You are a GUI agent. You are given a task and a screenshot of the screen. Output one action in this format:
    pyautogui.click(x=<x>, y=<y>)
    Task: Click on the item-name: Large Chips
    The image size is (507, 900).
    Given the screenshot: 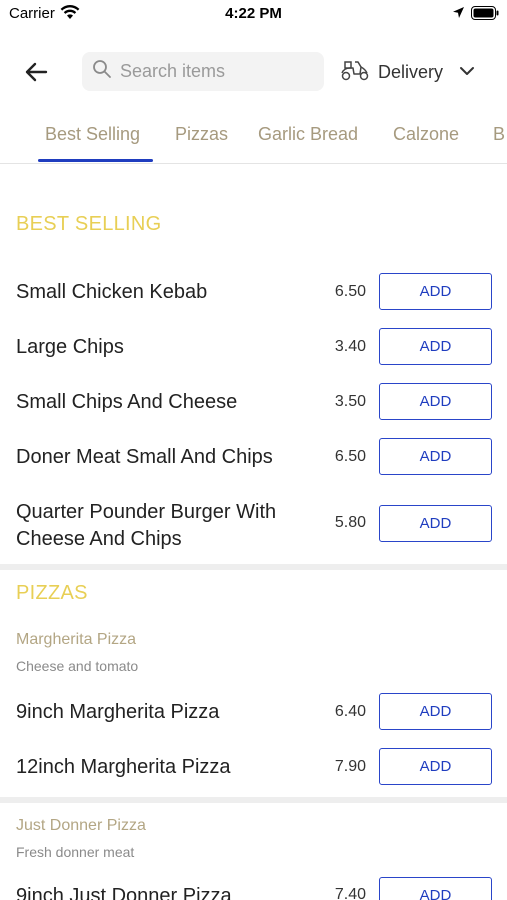 What is the action you would take?
    pyautogui.click(x=70, y=347)
    